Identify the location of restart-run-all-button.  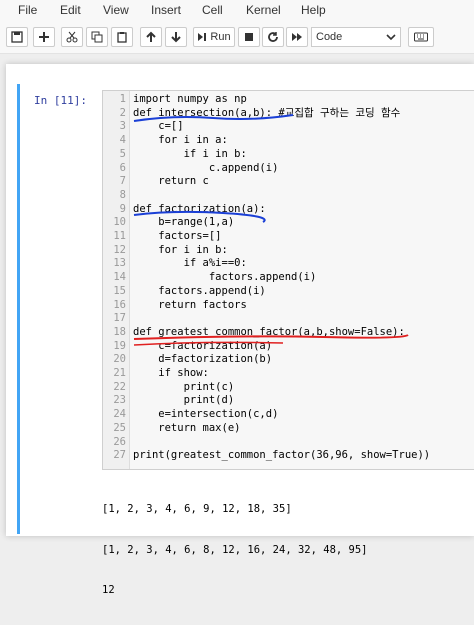
(297, 37).